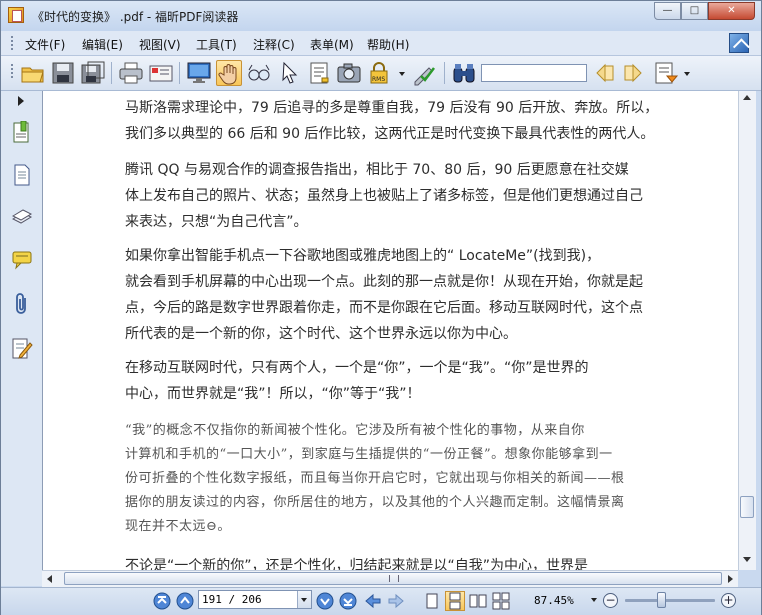  Describe the element at coordinates (424, 73) in the screenshot. I see `sign-check-icon` at that location.